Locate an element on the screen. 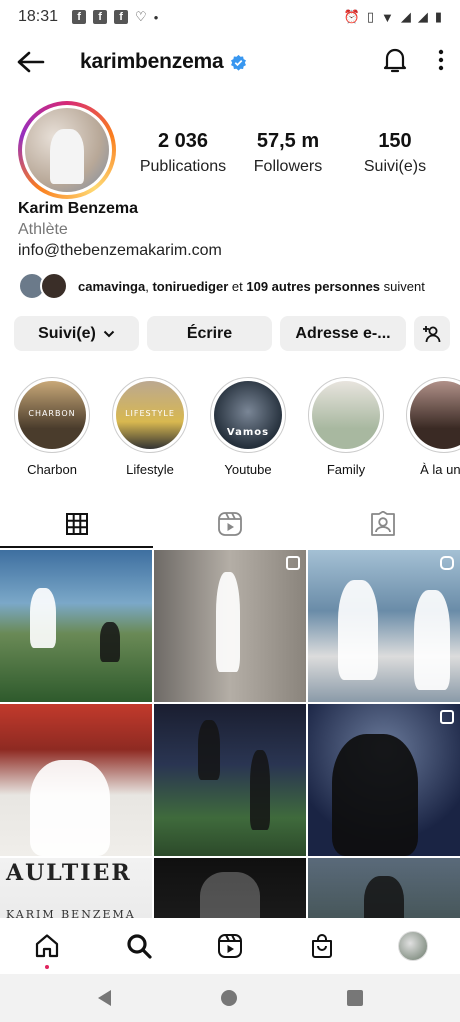  highlight-cover-text: LIFESTYLE is located at coordinates (150, 413).